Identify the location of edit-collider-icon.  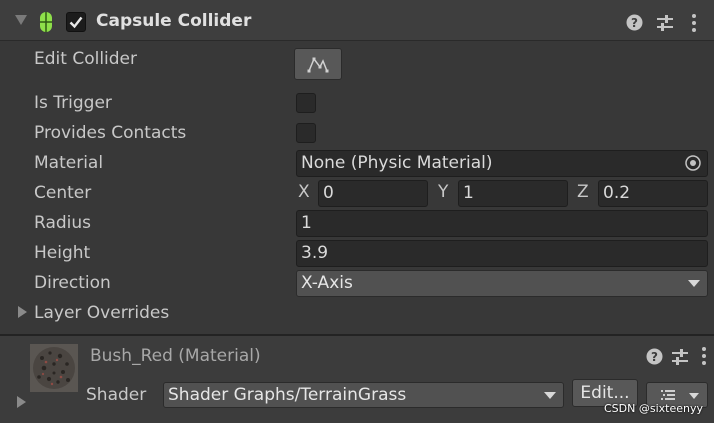
(318, 65).